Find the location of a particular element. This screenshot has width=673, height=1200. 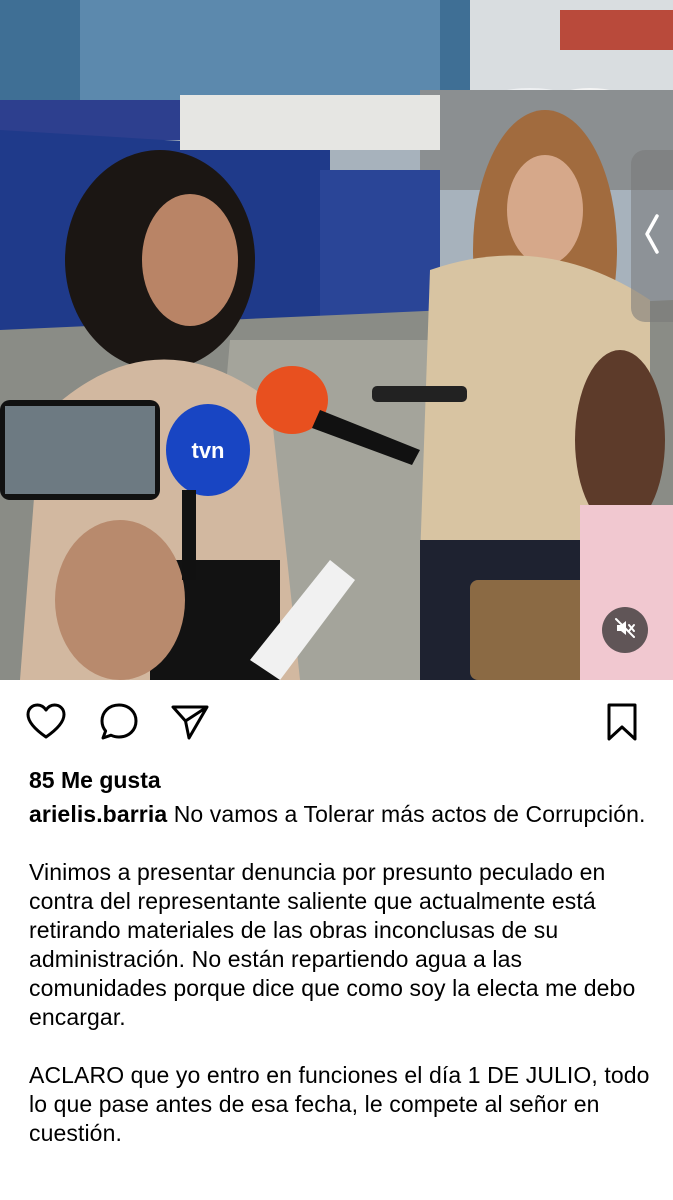

heart-icon is located at coordinates (46, 724).